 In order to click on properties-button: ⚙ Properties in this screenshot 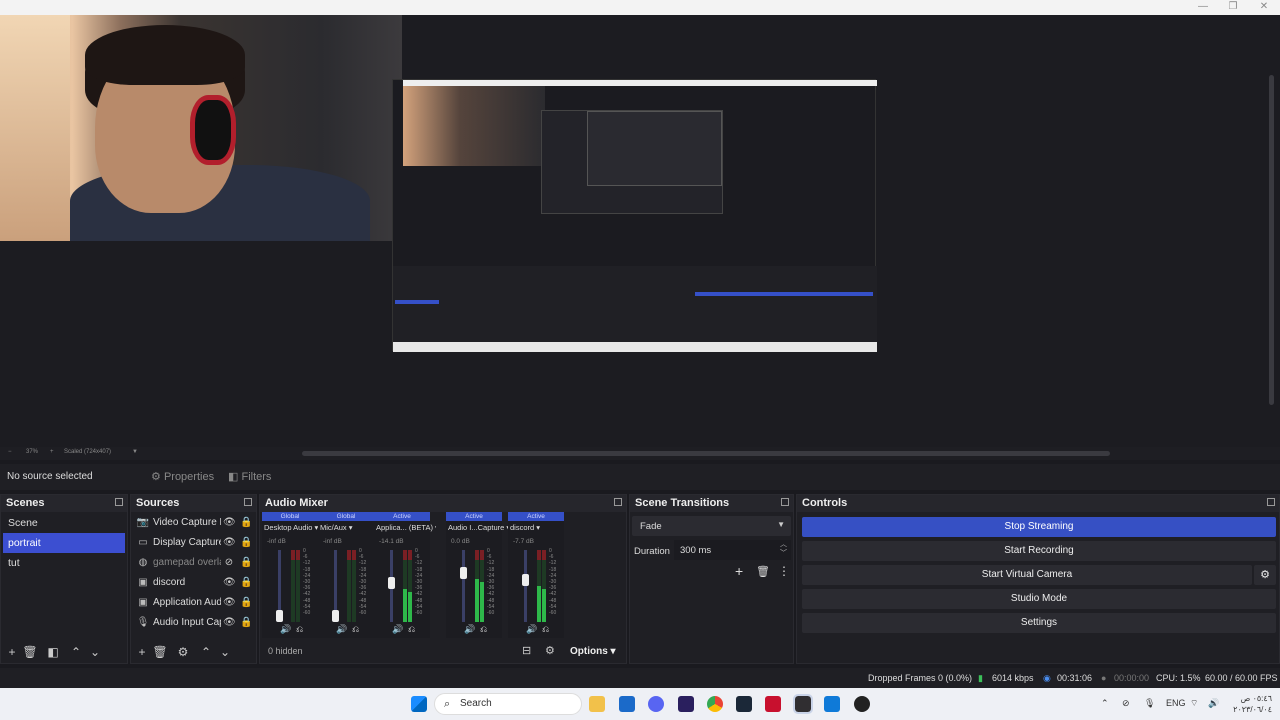, I will do `click(182, 477)`.